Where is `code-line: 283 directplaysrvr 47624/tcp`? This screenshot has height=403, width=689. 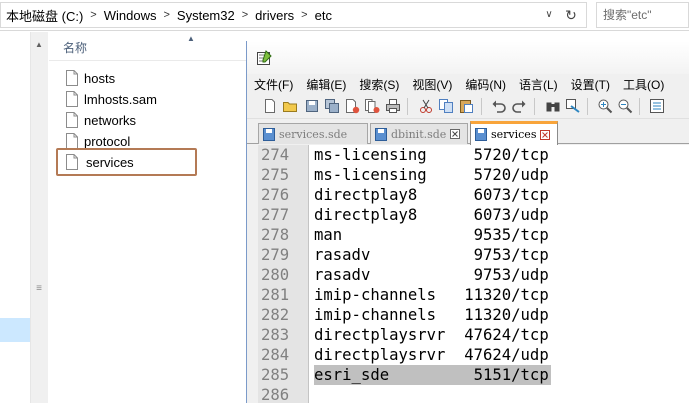
code-line: 283 directplaysrvr 47624/tcp is located at coordinates (473, 335).